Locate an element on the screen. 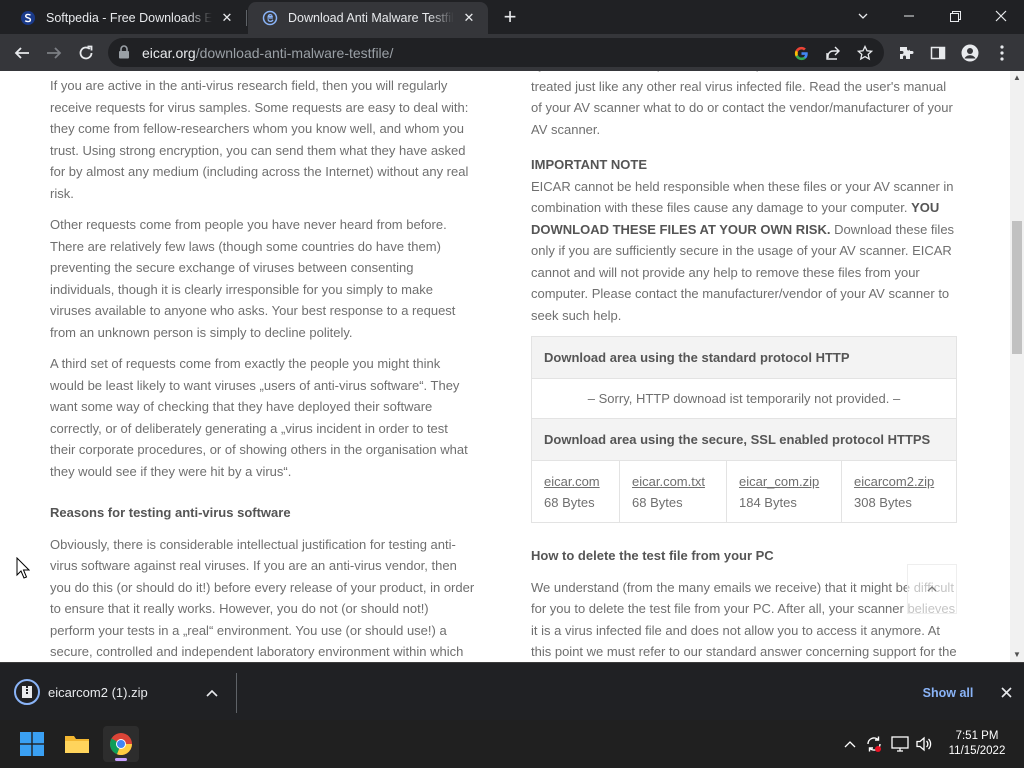 Image resolution: width=1024 pixels, height=768 pixels. profile-avatar-icon is located at coordinates (970, 53).